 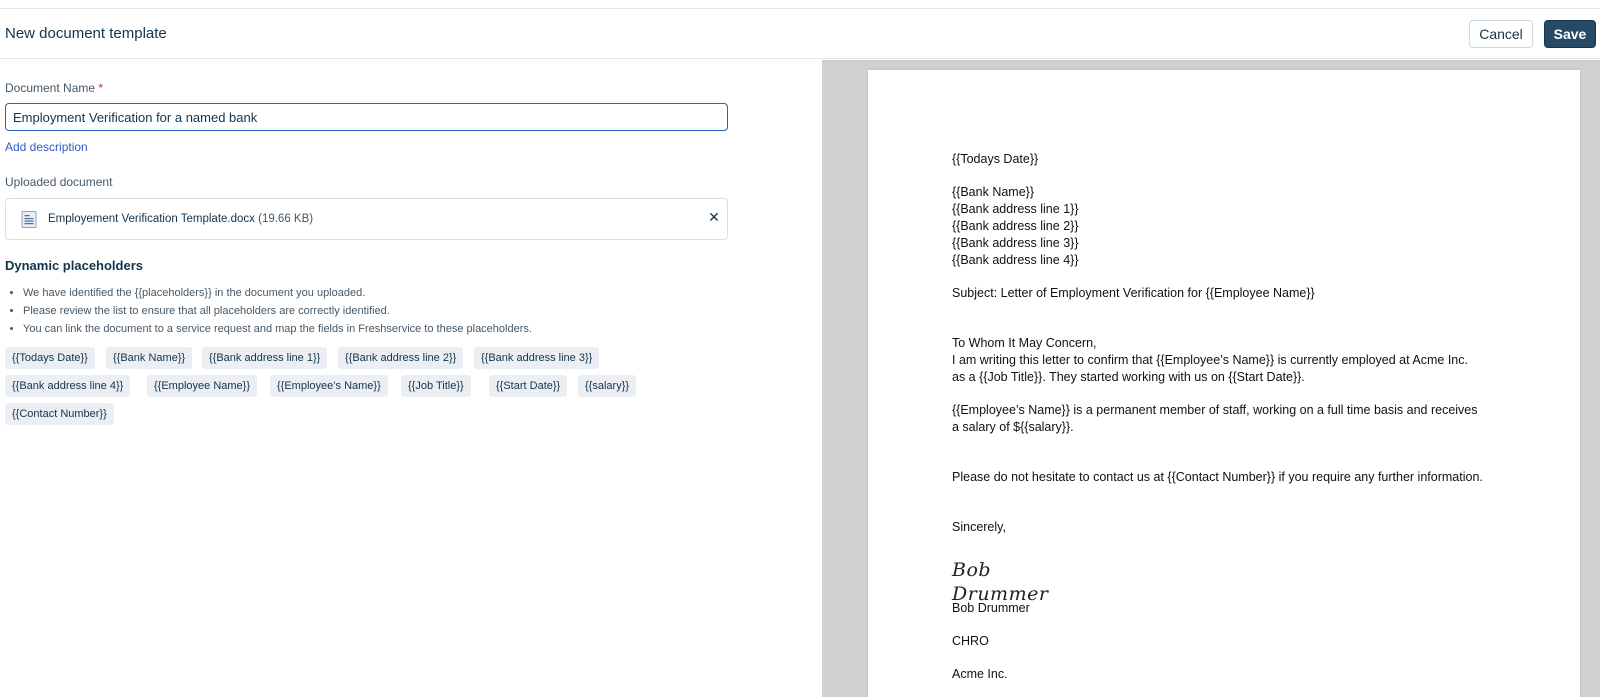 What do you see at coordinates (1024, 343) in the screenshot?
I see `letter-salutation: To Whom It May Concern,` at bounding box center [1024, 343].